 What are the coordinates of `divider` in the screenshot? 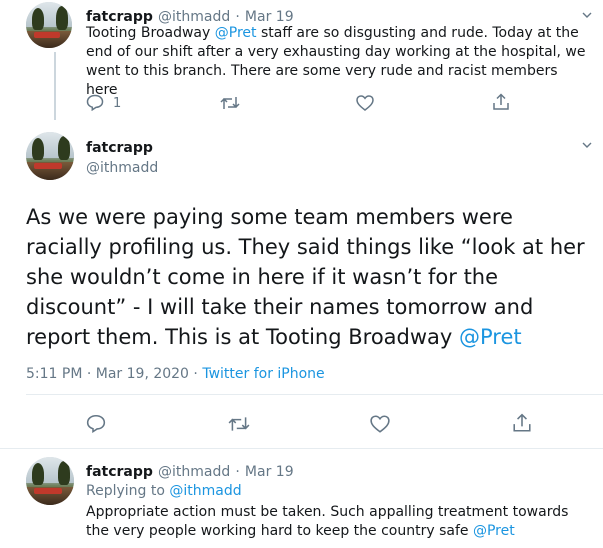 It's located at (314, 394).